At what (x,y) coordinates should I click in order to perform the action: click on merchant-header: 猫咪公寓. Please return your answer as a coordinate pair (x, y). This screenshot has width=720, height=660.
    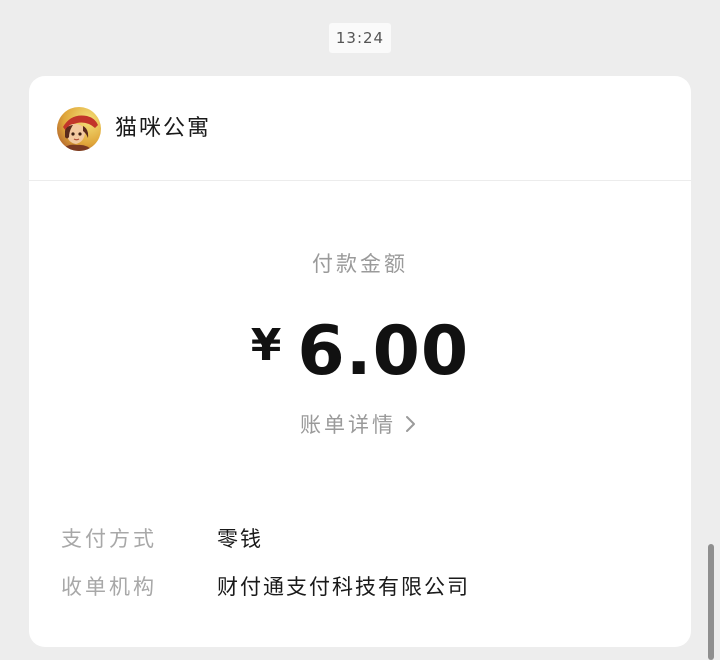
    Looking at the image, I should click on (360, 128).